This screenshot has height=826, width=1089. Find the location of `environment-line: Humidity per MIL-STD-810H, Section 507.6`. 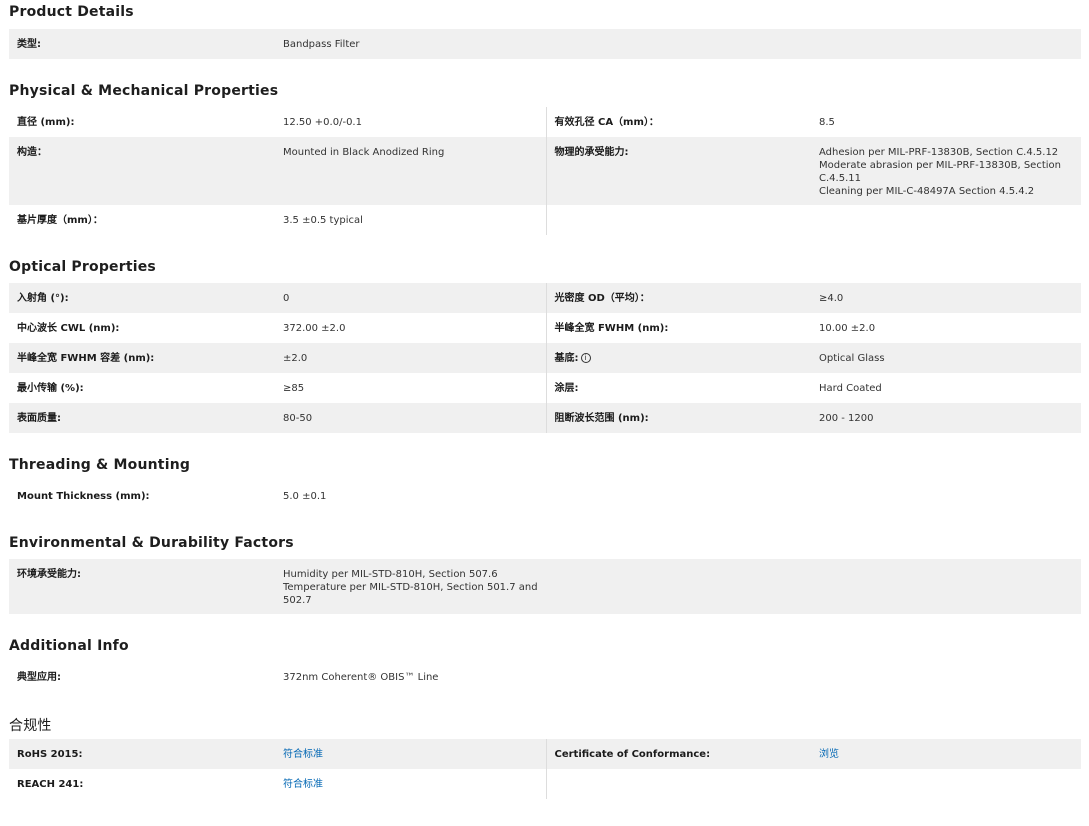

environment-line: Humidity per MIL-STD-810H, Section 507.6 is located at coordinates (390, 574).